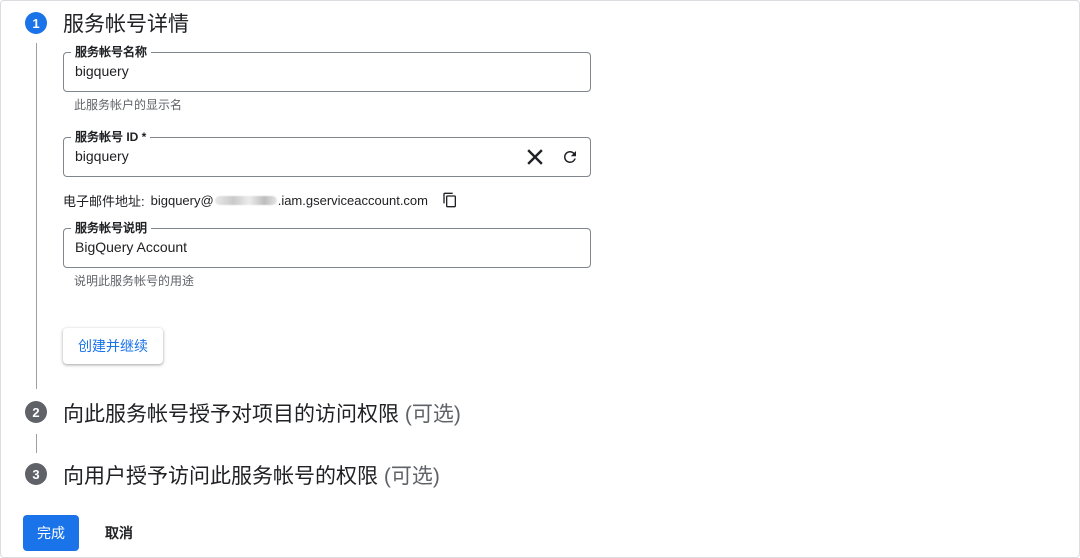 The height and width of the screenshot is (558, 1080). What do you see at coordinates (411, 476) in the screenshot?
I see `step-3-optional-tag: (可选)` at bounding box center [411, 476].